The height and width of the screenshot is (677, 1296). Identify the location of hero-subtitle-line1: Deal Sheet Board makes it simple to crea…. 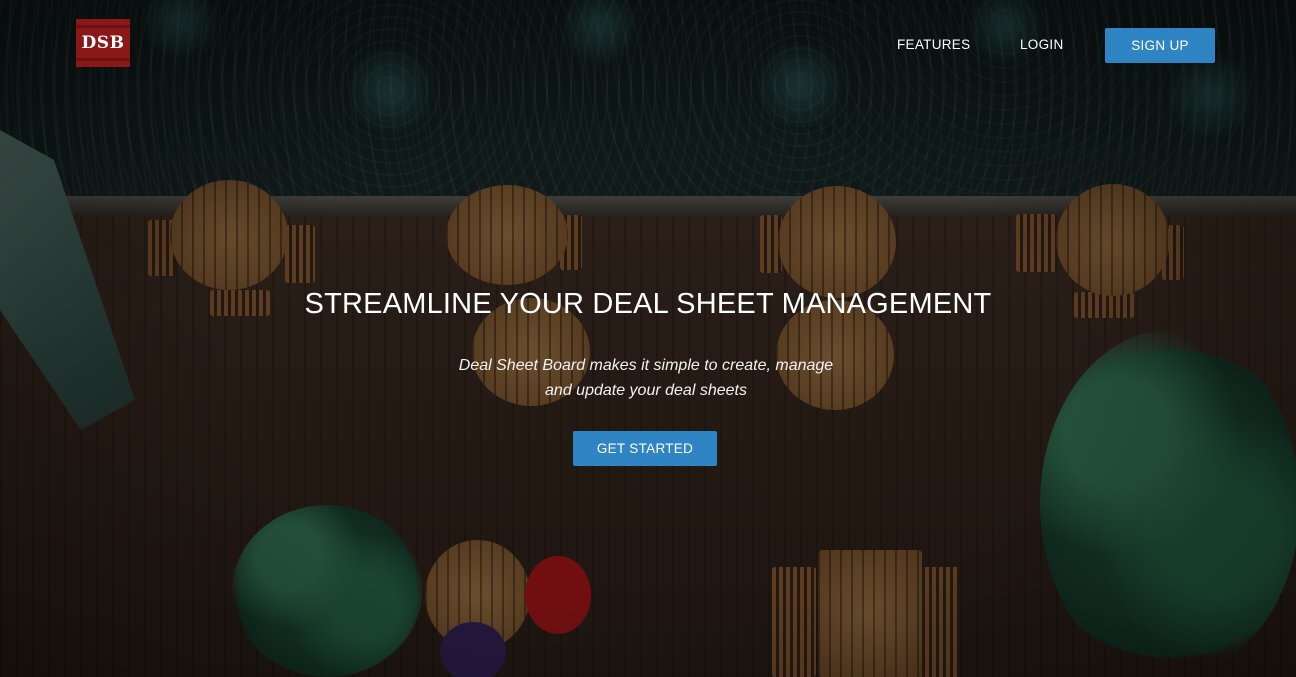
(646, 365).